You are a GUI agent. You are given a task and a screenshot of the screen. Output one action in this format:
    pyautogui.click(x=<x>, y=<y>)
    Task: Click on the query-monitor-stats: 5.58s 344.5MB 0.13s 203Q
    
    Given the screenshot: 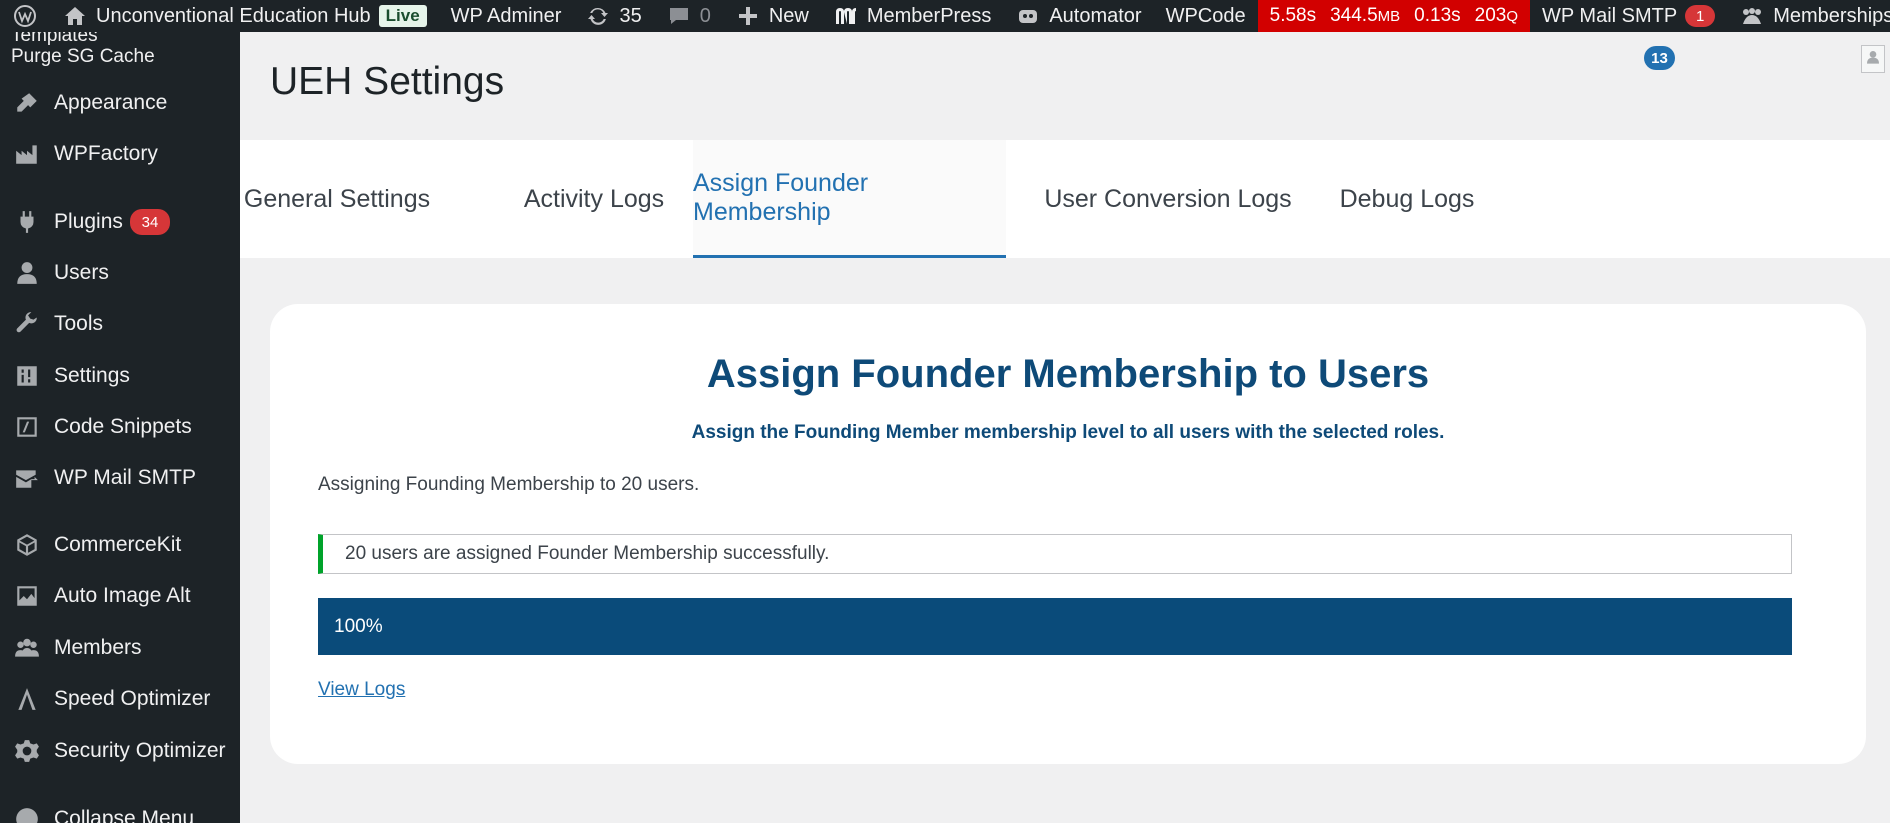 What is the action you would take?
    pyautogui.click(x=1394, y=16)
    